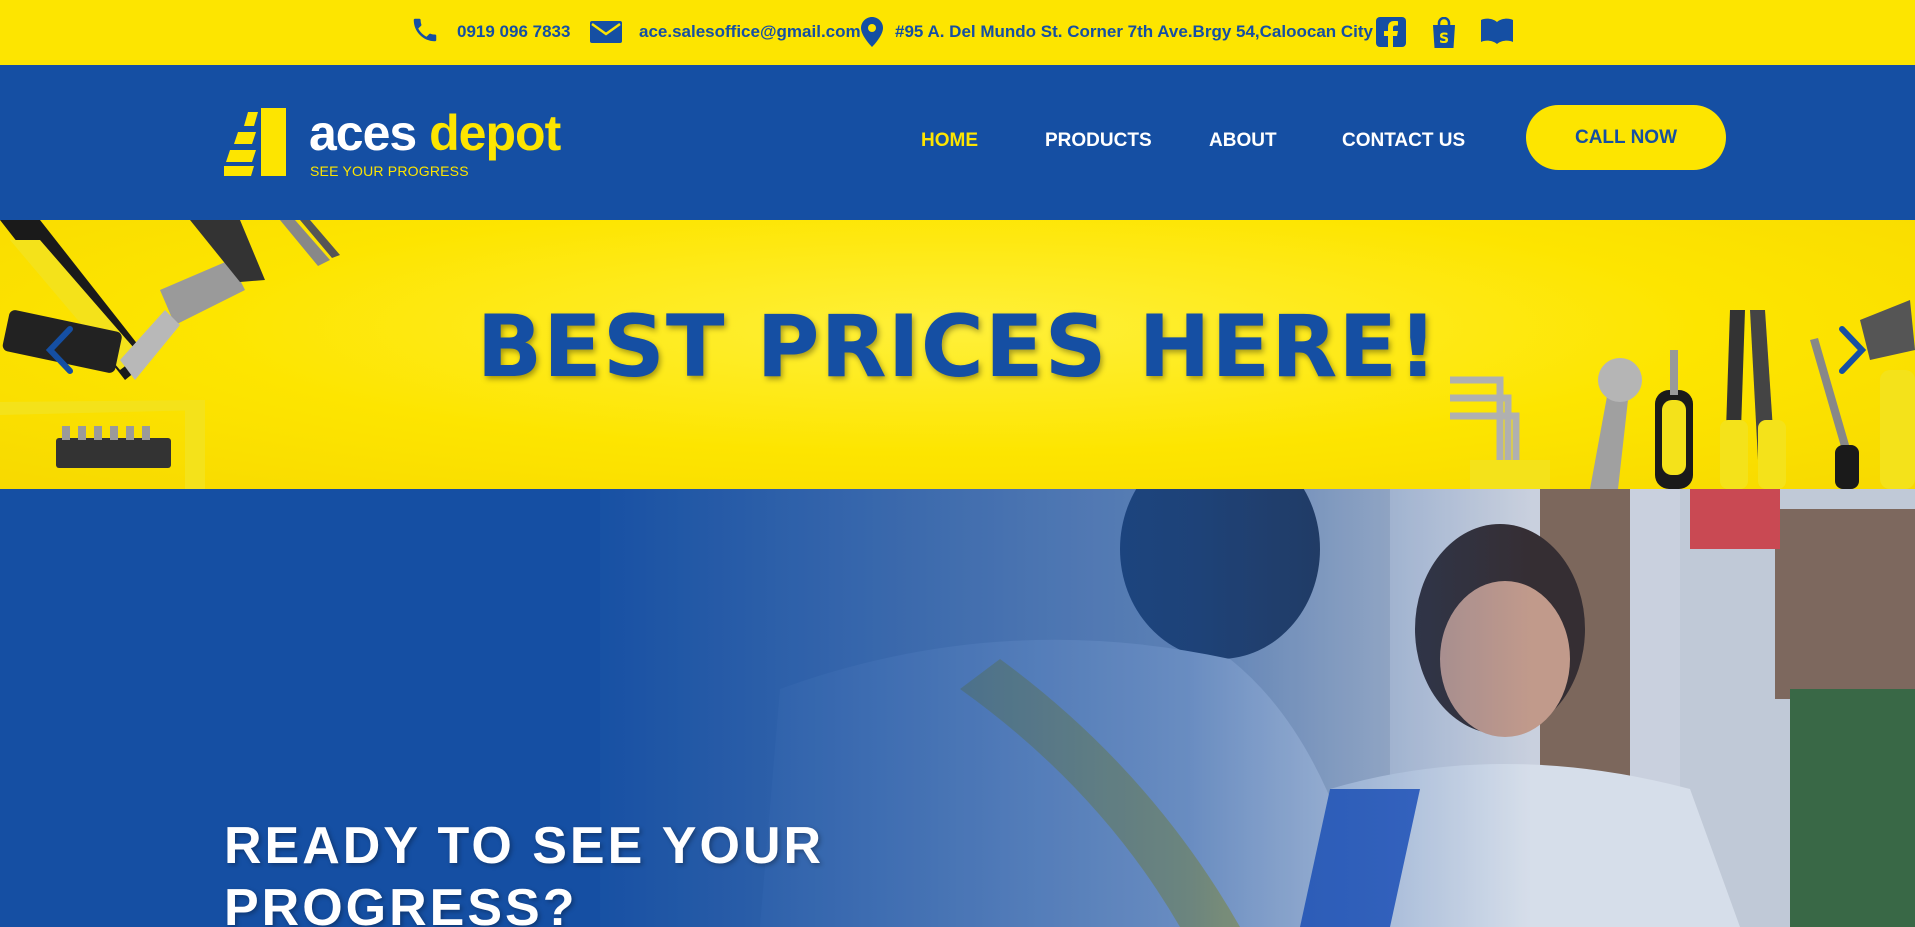 The width and height of the screenshot is (1915, 927). I want to click on book-icon, so click(1497, 33).